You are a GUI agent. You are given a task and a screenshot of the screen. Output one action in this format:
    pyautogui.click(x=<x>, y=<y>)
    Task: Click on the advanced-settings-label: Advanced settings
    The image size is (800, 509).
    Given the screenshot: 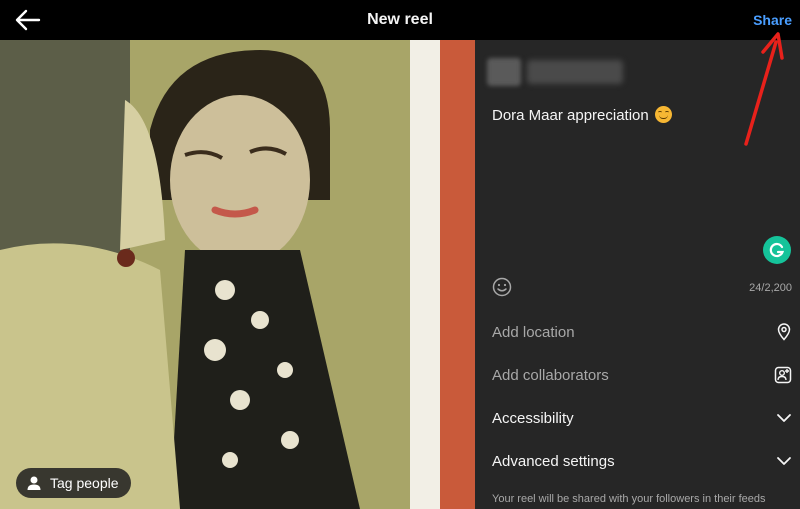 What is the action you would take?
    pyautogui.click(x=553, y=461)
    